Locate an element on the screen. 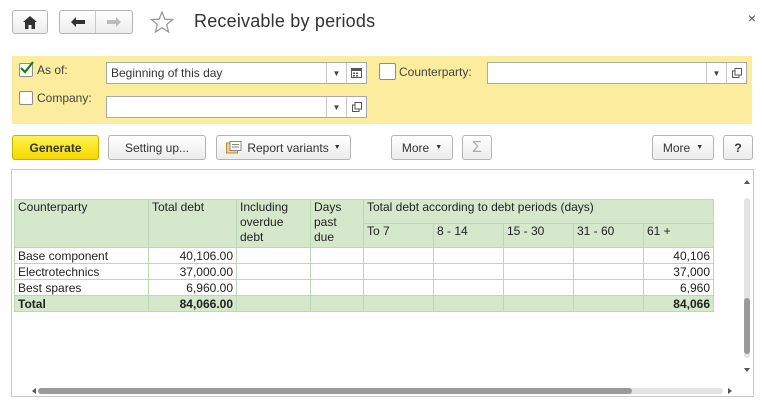 The width and height of the screenshot is (764, 416). favorite-star-icon is located at coordinates (162, 23).